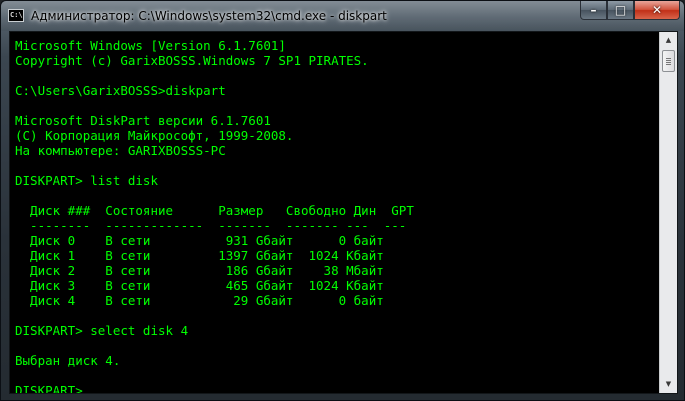 This screenshot has height=401, width=685. I want to click on caption-buttons: – □ ✕, so click(630, 10).